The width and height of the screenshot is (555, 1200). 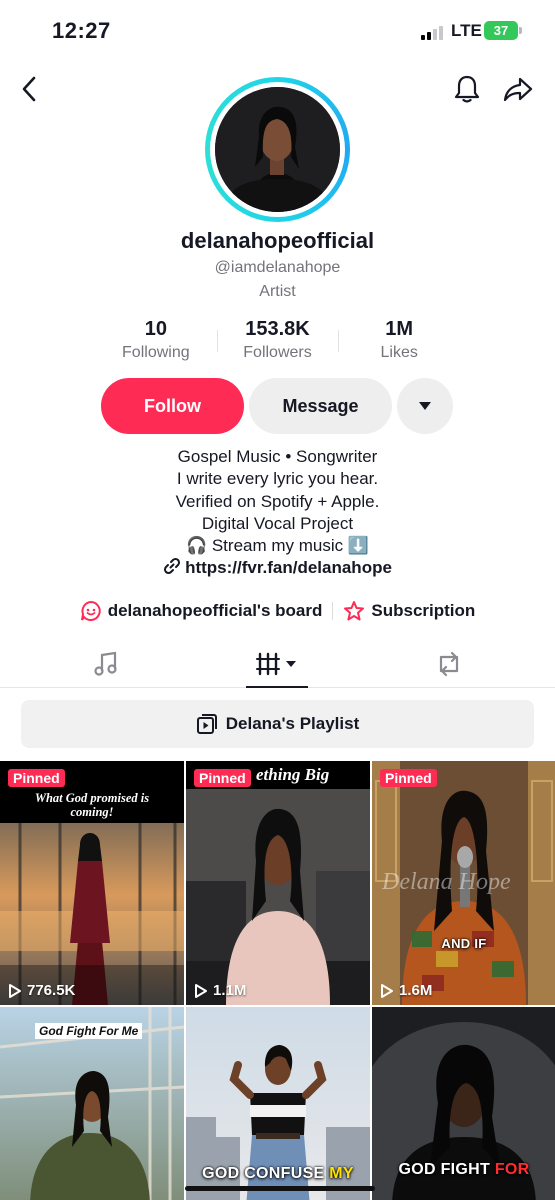 What do you see at coordinates (155, 329) in the screenshot?
I see `stat-value: 10` at bounding box center [155, 329].